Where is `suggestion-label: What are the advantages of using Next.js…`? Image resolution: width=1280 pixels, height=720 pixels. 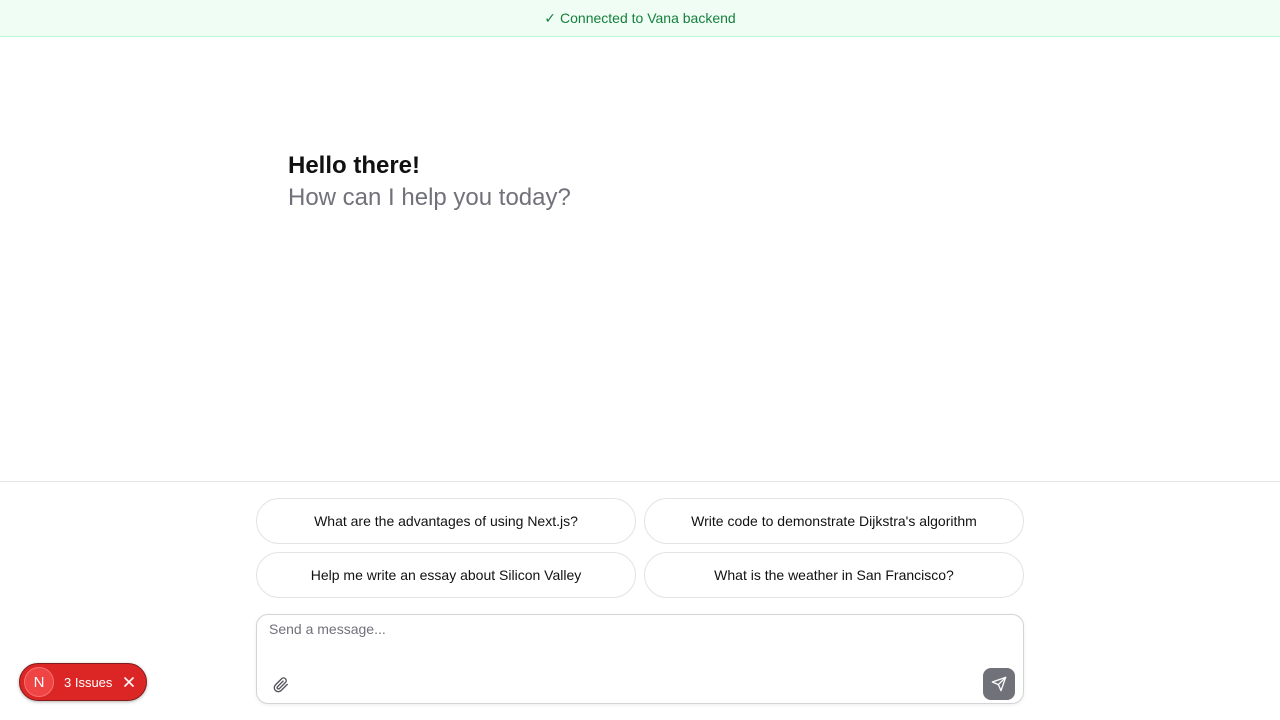 suggestion-label: What are the advantages of using Next.js… is located at coordinates (446, 521).